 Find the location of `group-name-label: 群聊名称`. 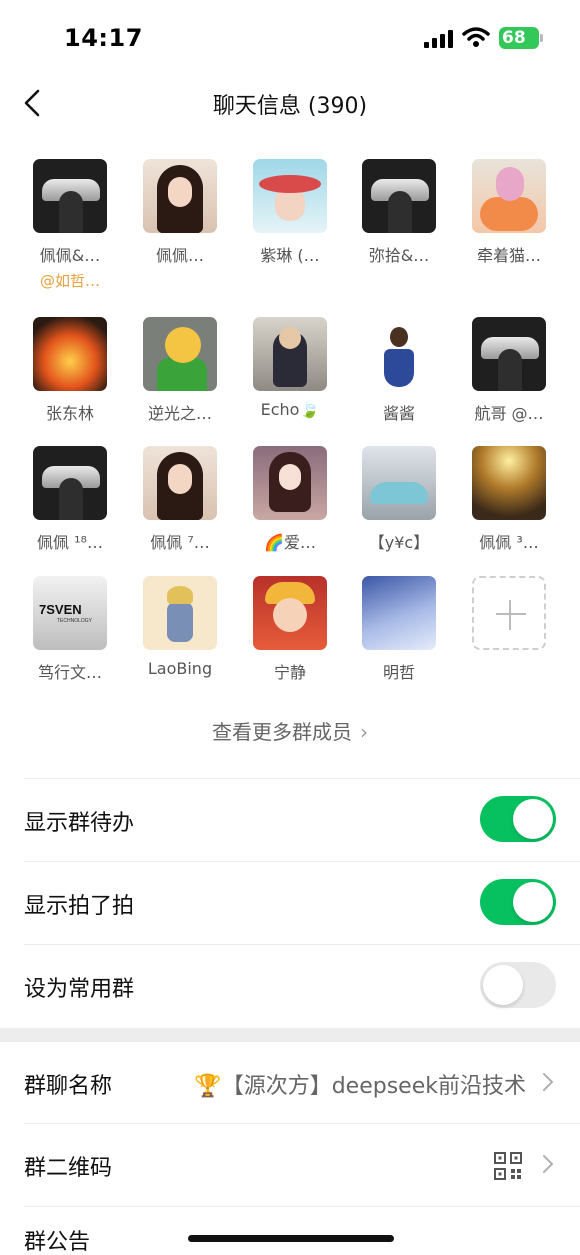

group-name-label: 群聊名称 is located at coordinates (68, 1086).